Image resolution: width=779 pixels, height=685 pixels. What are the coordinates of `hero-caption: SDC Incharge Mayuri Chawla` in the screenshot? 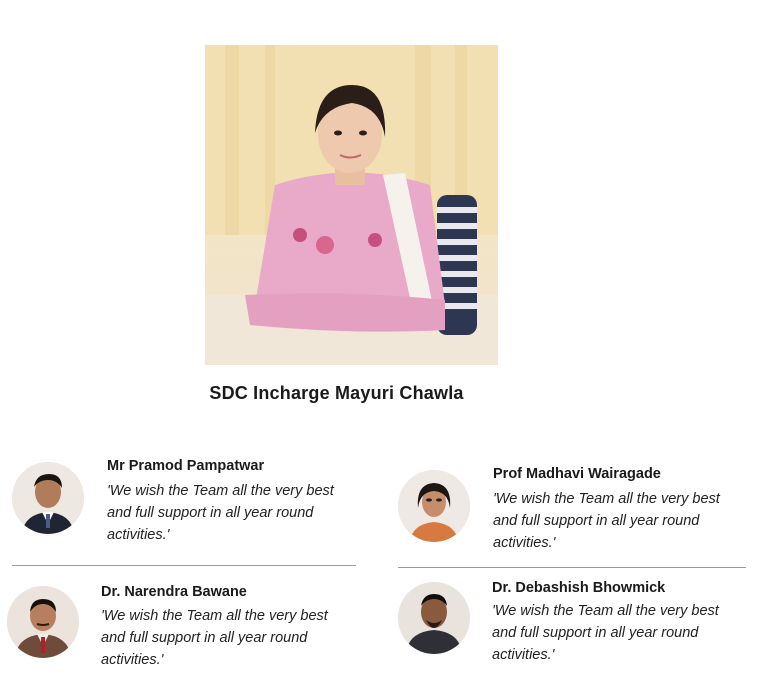 It's located at (336, 393).